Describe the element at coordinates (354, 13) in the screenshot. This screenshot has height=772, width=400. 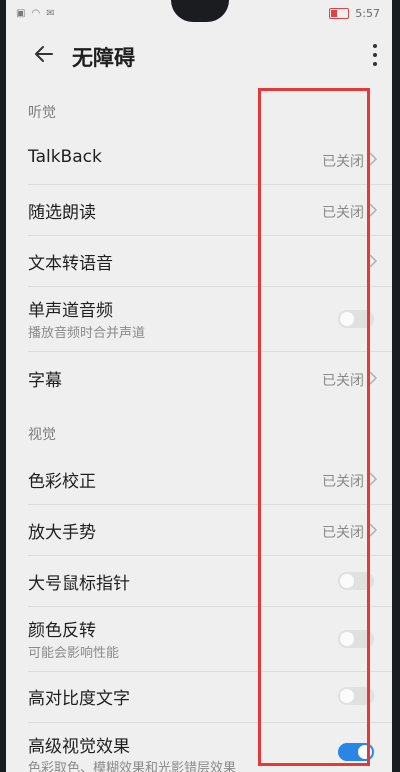
I see `status-right-icons: 5:57` at that location.